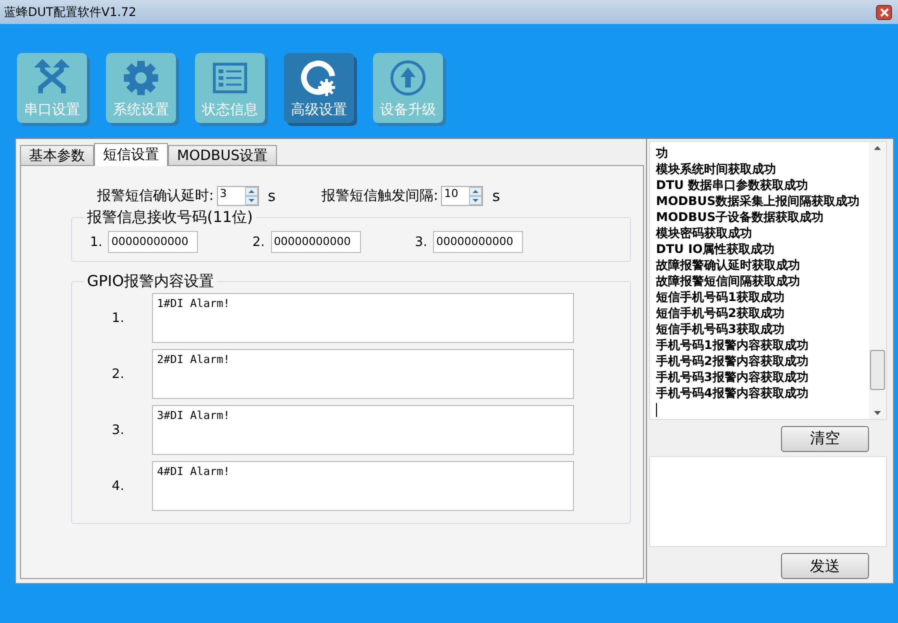  Describe the element at coordinates (70, 12) in the screenshot. I see `window-title: 蓝蜂DUT配置软件V1.72` at that location.